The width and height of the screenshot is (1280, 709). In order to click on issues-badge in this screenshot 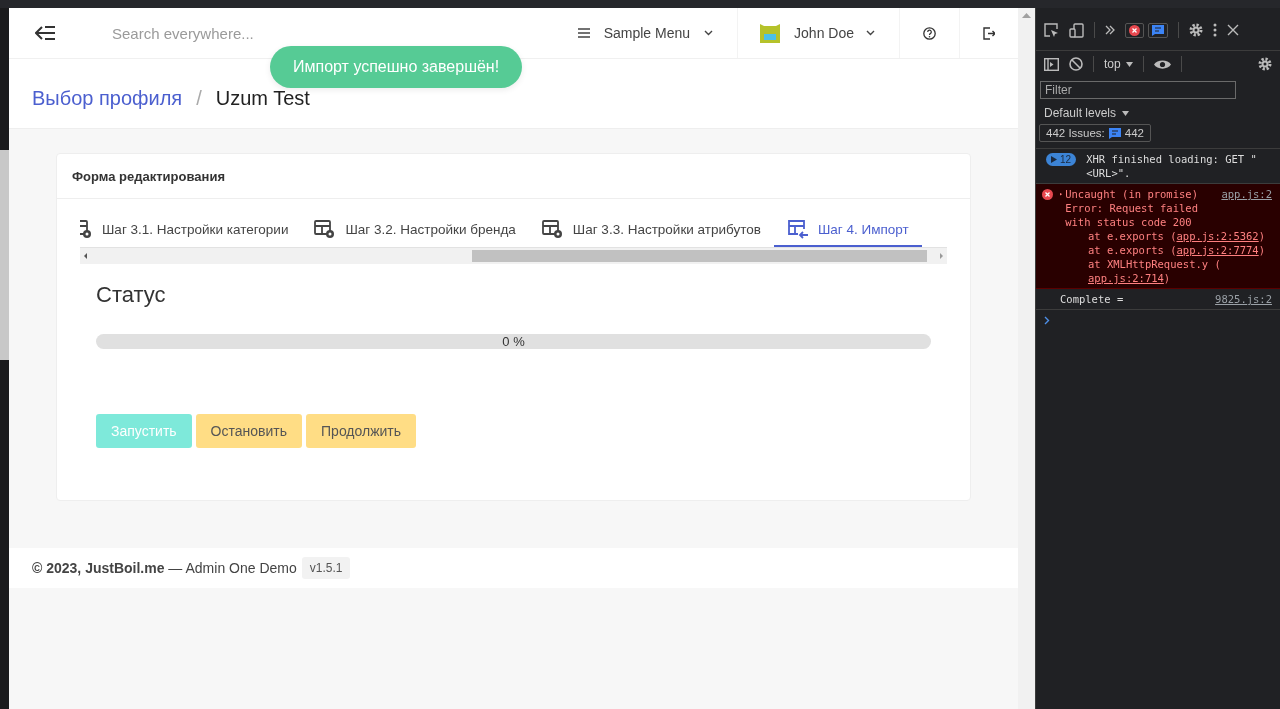, I will do `click(1158, 30)`.